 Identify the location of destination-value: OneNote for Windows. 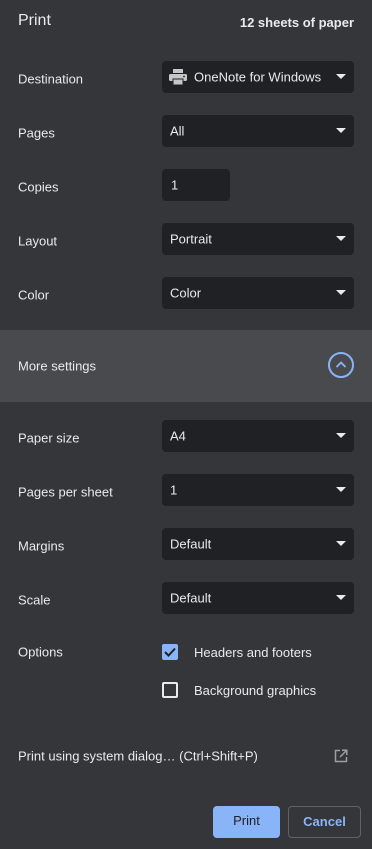
(258, 77).